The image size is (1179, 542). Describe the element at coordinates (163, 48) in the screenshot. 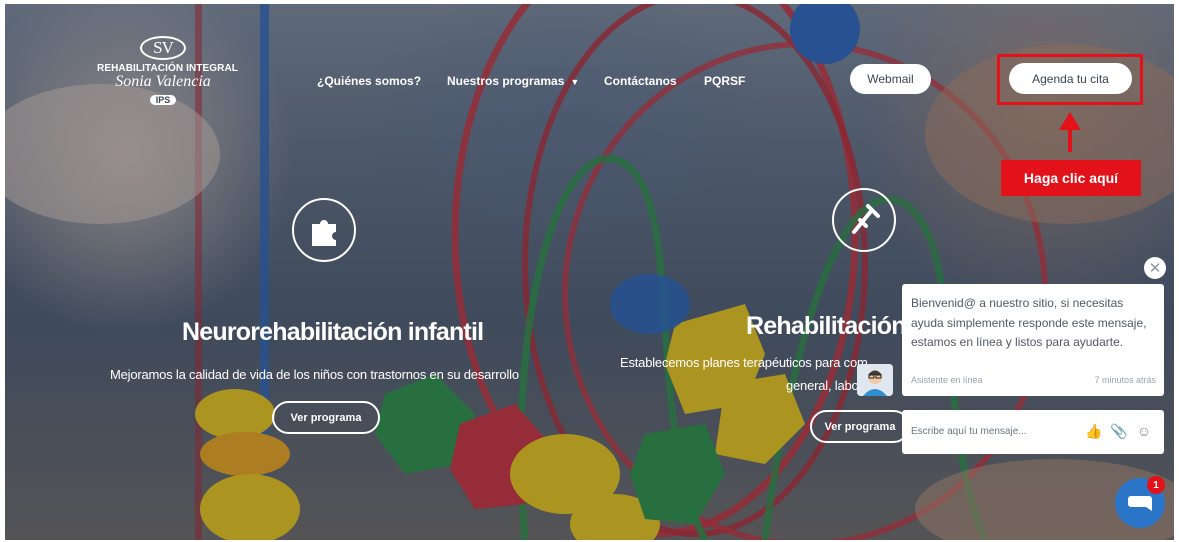

I see `logo-monogram: SV` at that location.